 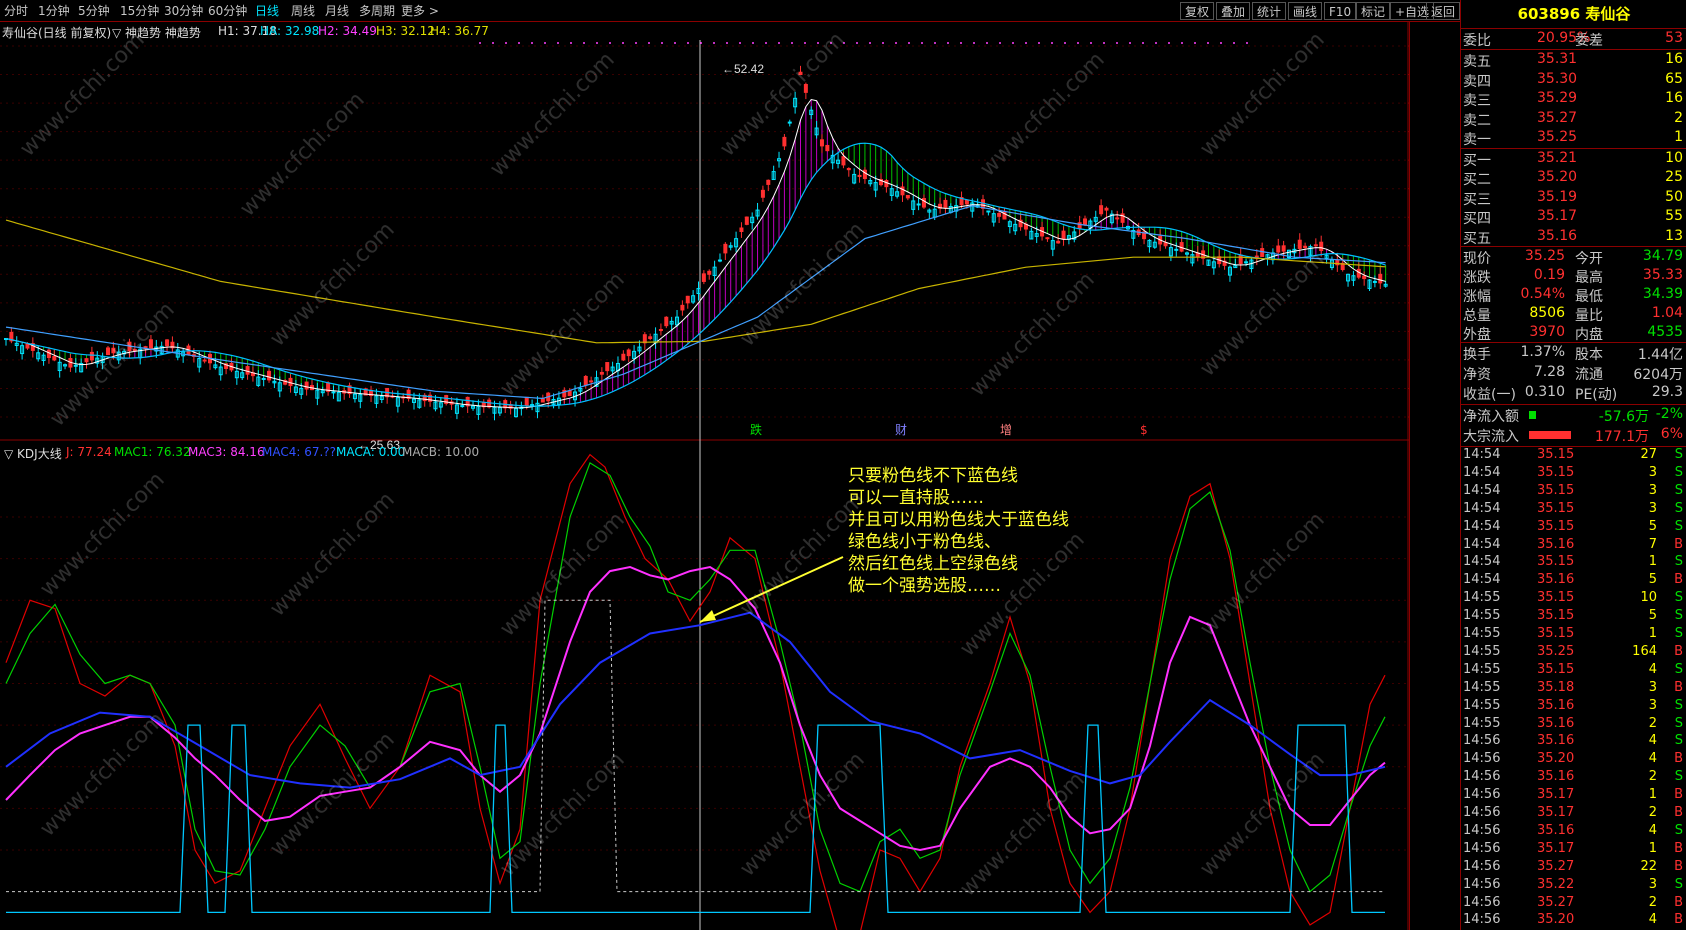 I want to click on tick-row: 14:56 35.27 2 B, so click(x=1573, y=904).